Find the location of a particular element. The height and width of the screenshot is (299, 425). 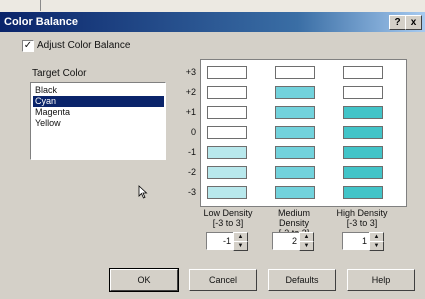

high-density-header: High Density [-3 to 3] is located at coordinates (362, 218).